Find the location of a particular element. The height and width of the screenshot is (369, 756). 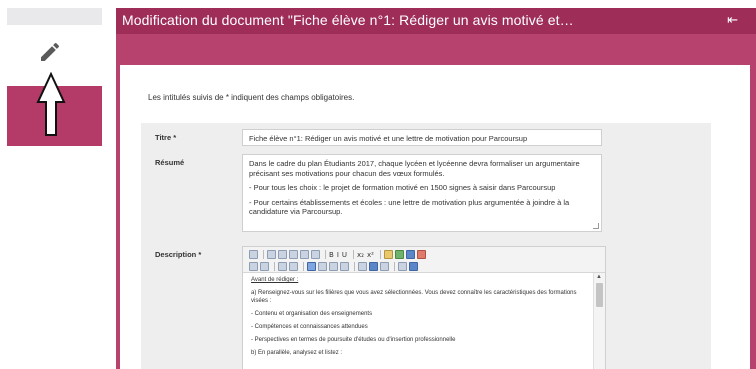

cut-icon is located at coordinates (271, 254).